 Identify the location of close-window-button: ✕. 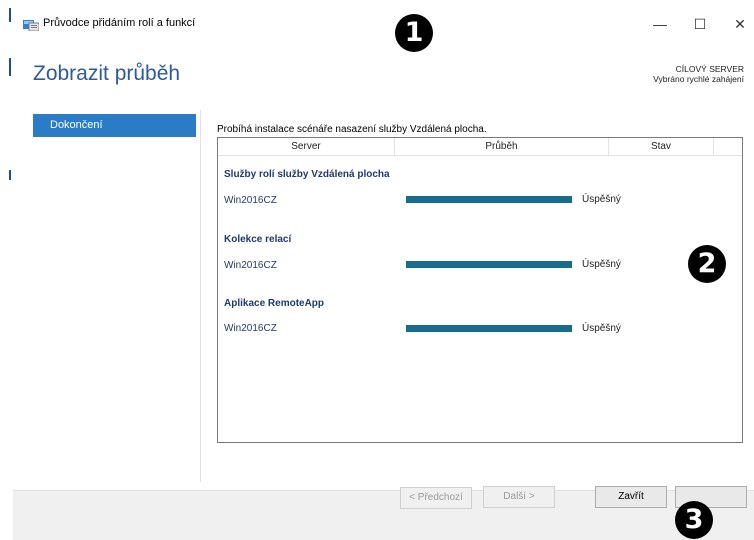
(739, 24).